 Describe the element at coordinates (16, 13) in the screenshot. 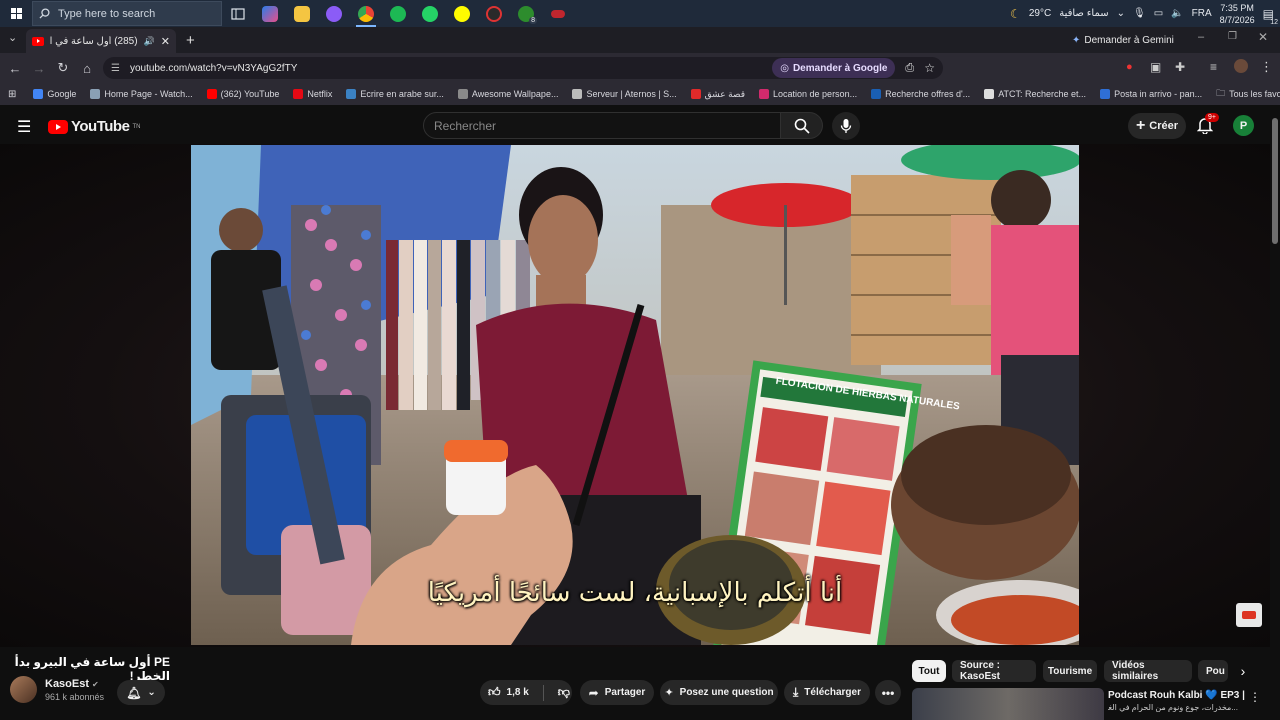

I see `start-button` at that location.